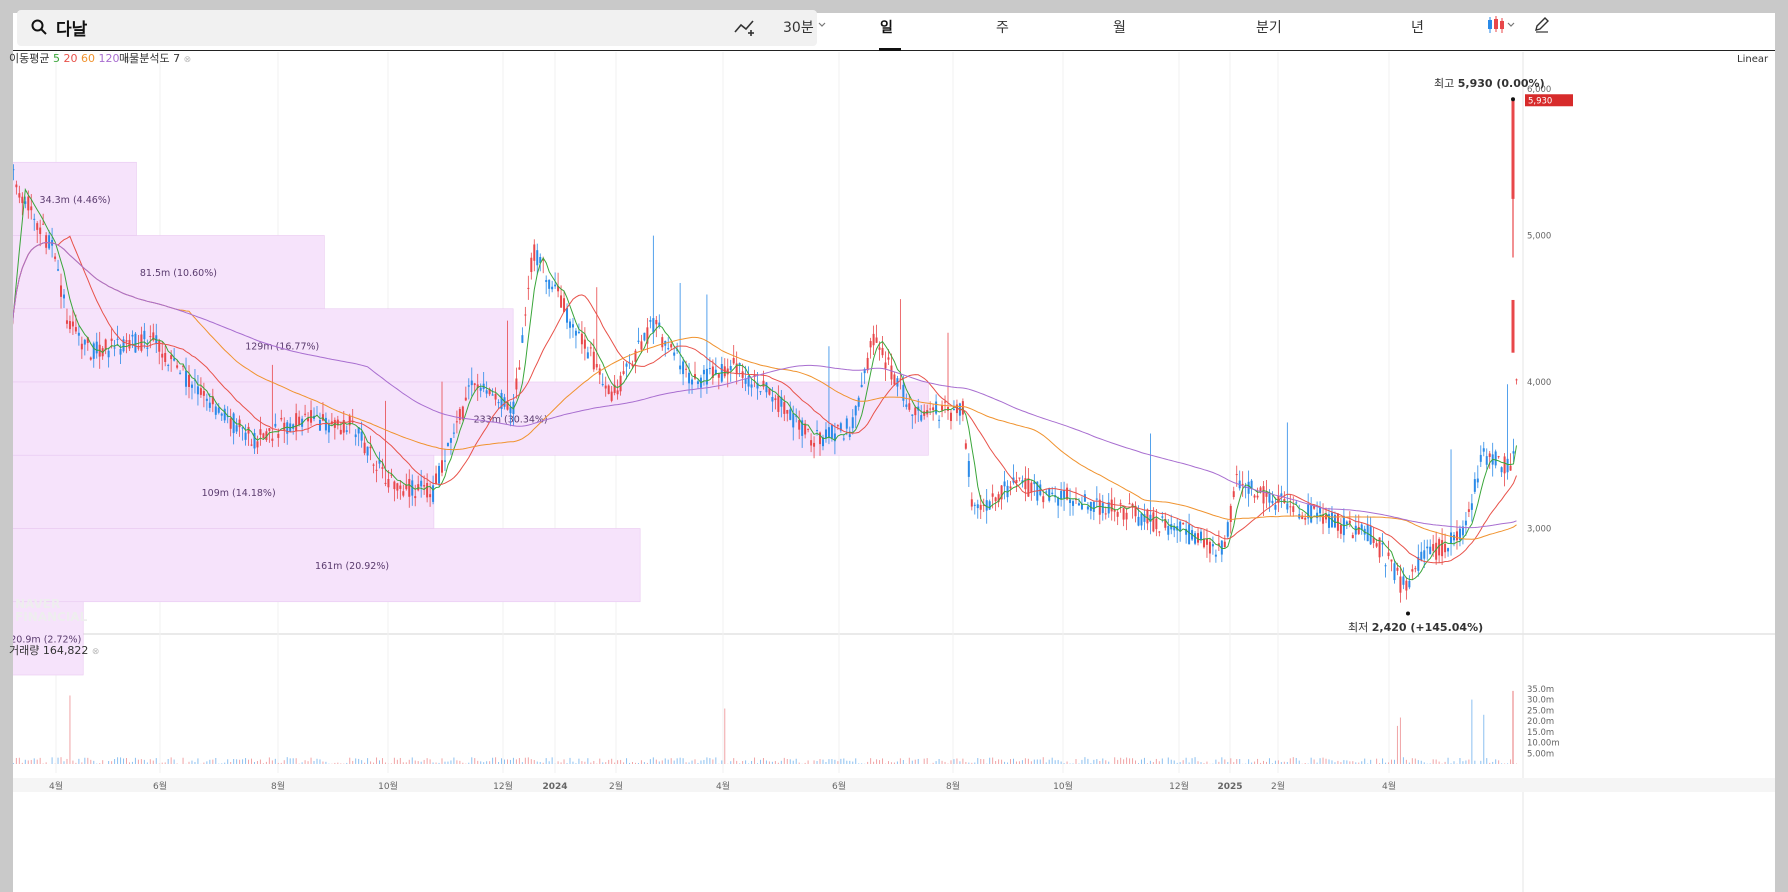 This screenshot has width=1788, height=892. I want to click on ma-120: 120, so click(109, 58).